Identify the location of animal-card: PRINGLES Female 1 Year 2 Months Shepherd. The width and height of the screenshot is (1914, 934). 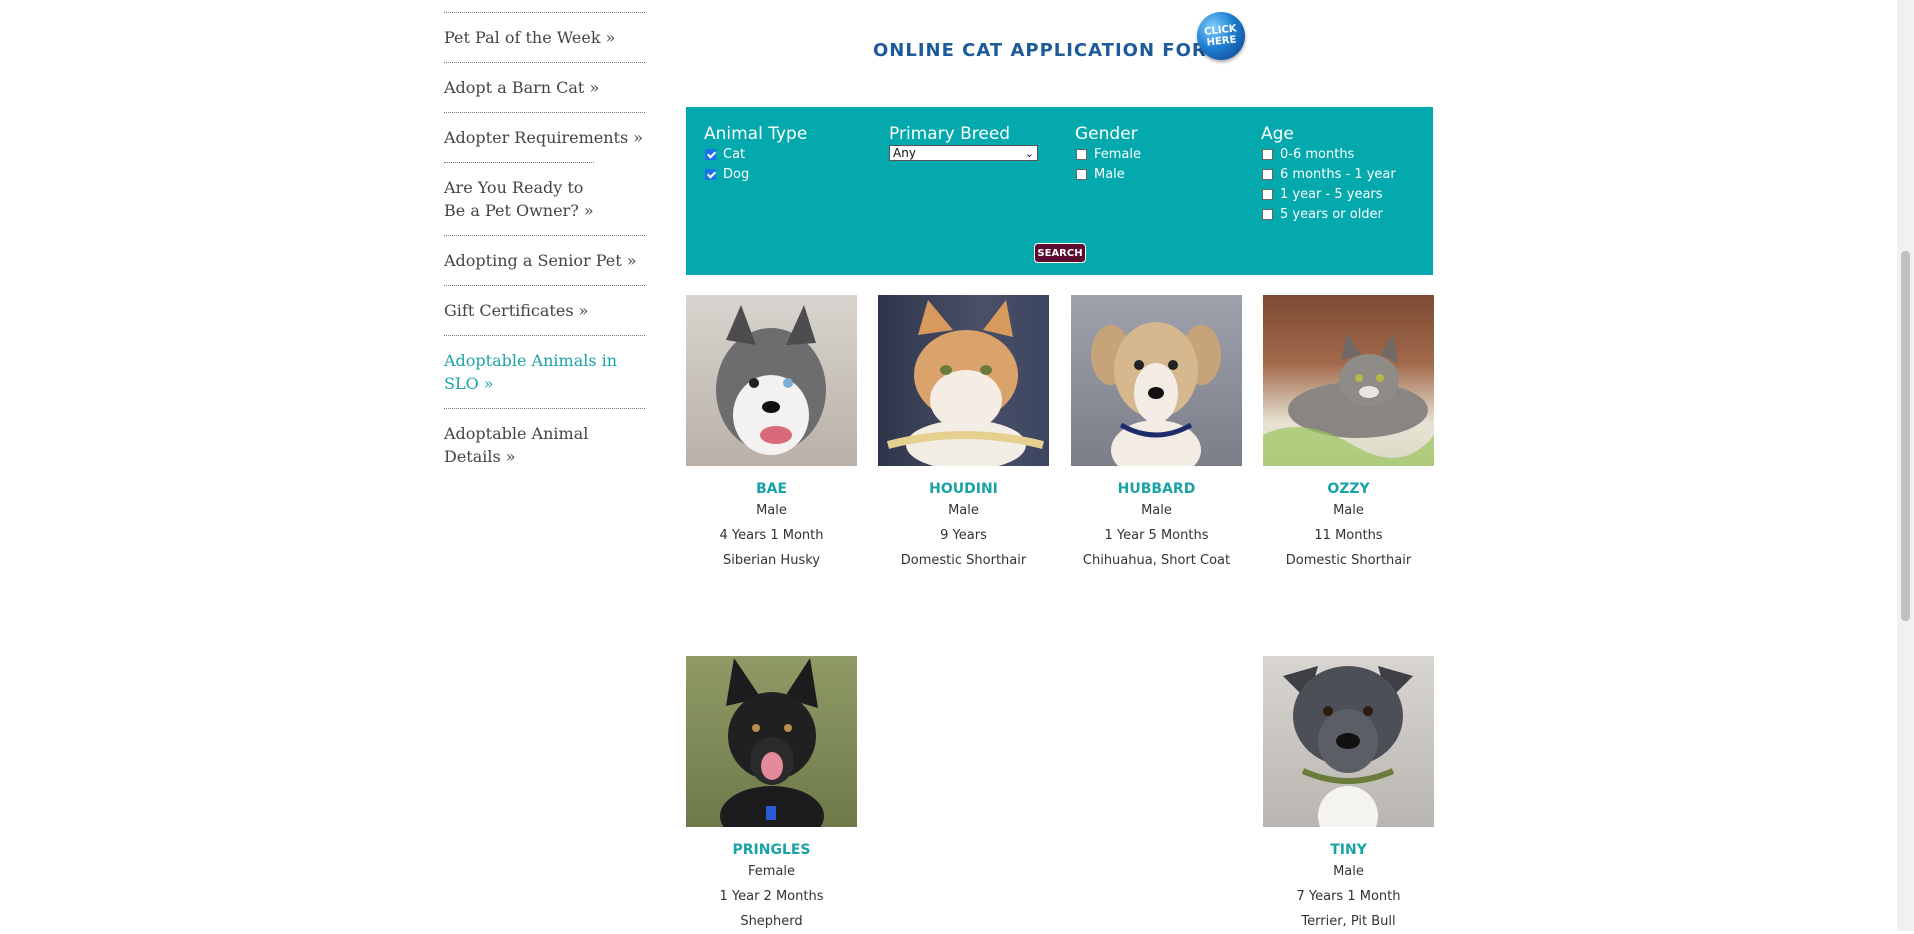
(771, 795).